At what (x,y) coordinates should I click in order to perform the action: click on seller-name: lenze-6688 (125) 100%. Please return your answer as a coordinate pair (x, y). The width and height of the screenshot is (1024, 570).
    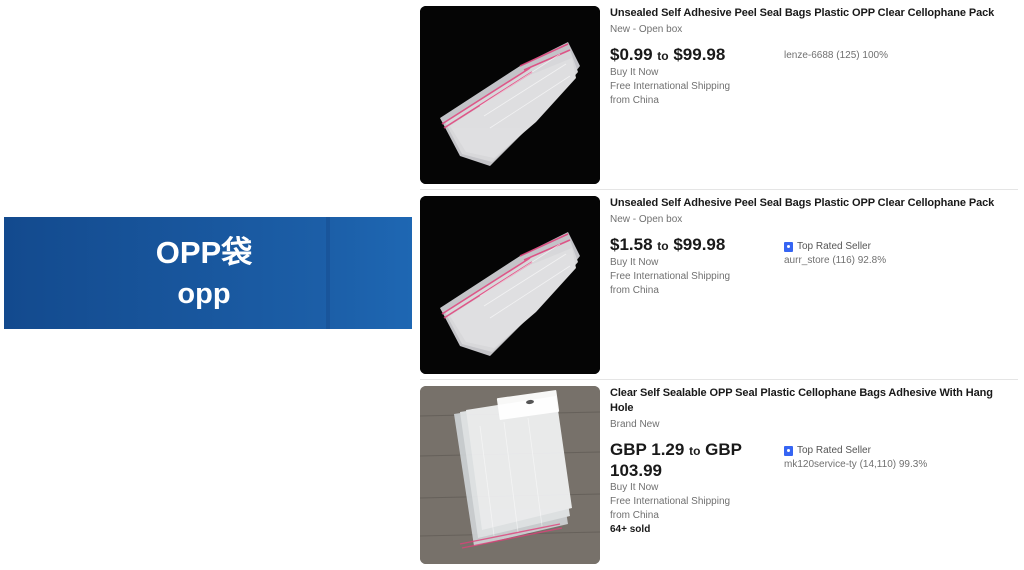
    Looking at the image, I should click on (836, 55).